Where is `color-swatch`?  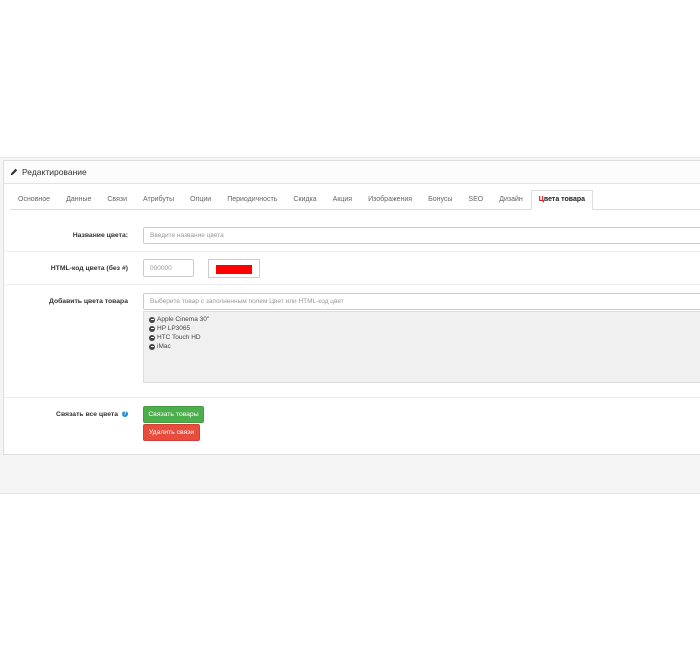
color-swatch is located at coordinates (234, 269).